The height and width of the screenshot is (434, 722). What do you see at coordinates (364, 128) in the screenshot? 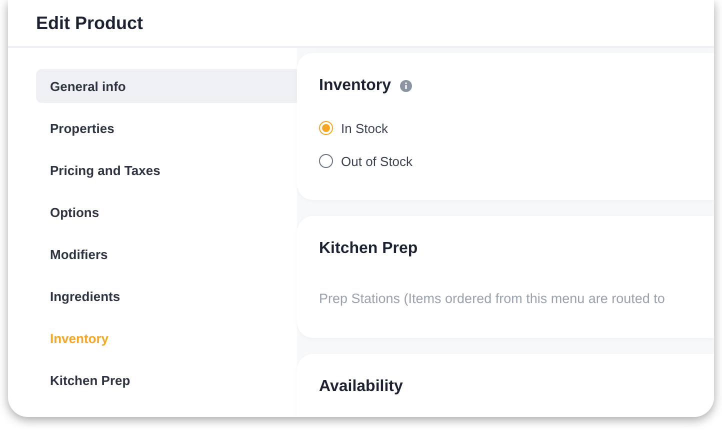
I see `radio-label: In Stock` at bounding box center [364, 128].